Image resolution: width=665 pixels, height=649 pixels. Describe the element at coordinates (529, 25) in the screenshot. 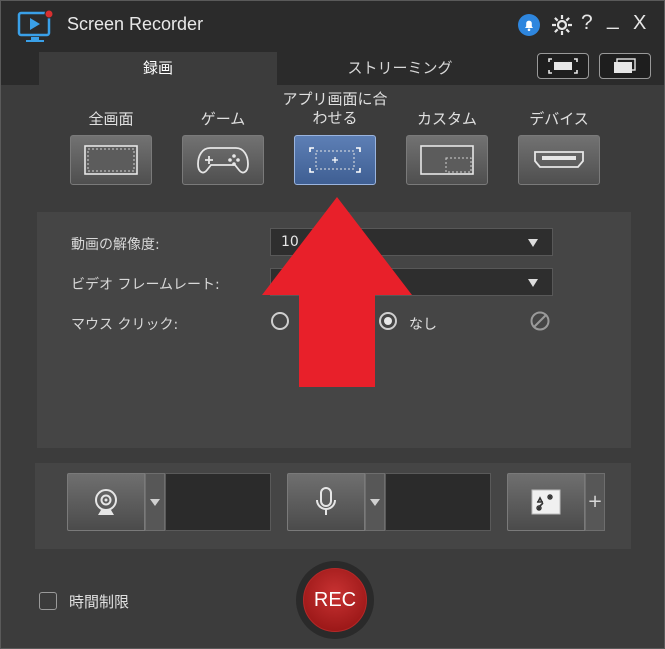

I see `notification-bell-icon` at that location.